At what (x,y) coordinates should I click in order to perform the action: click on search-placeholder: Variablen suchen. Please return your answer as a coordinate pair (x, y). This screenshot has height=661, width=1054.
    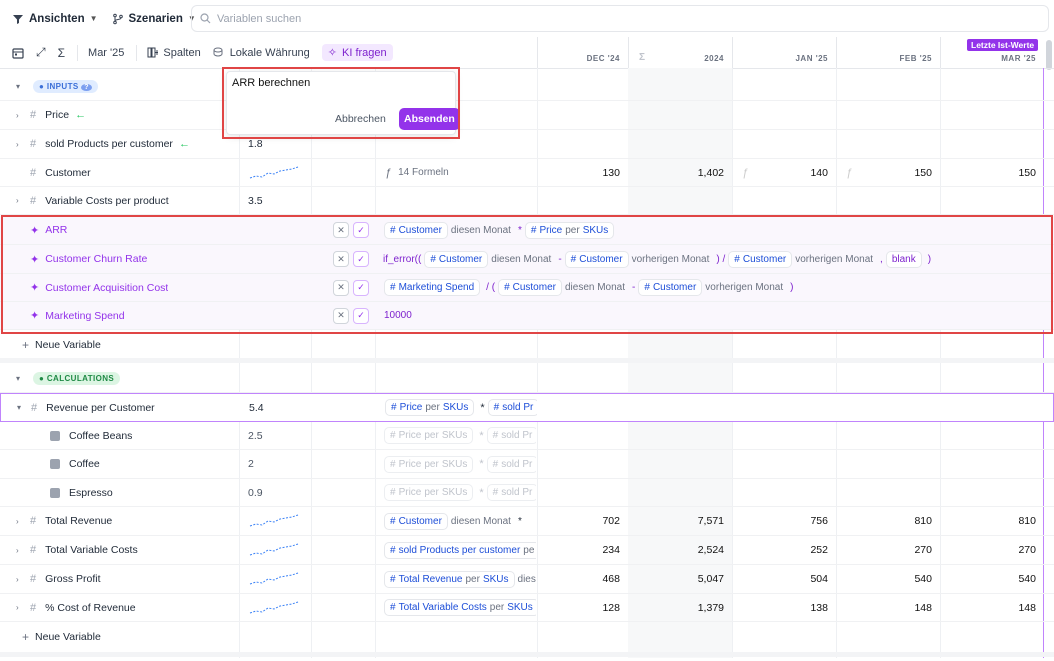
    Looking at the image, I should click on (259, 18).